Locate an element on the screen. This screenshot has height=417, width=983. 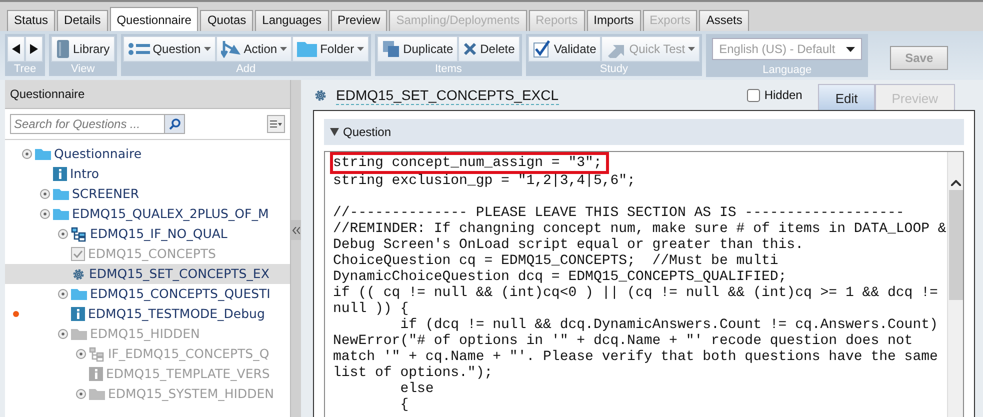
tab: Imports is located at coordinates (613, 20).